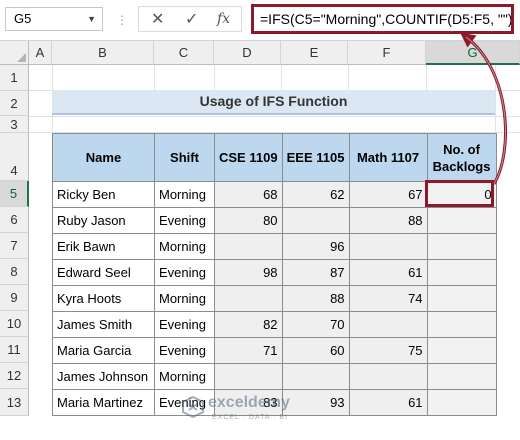 Image resolution: width=520 pixels, height=440 pixels. I want to click on header-cse: CSE 1109, so click(248, 157).